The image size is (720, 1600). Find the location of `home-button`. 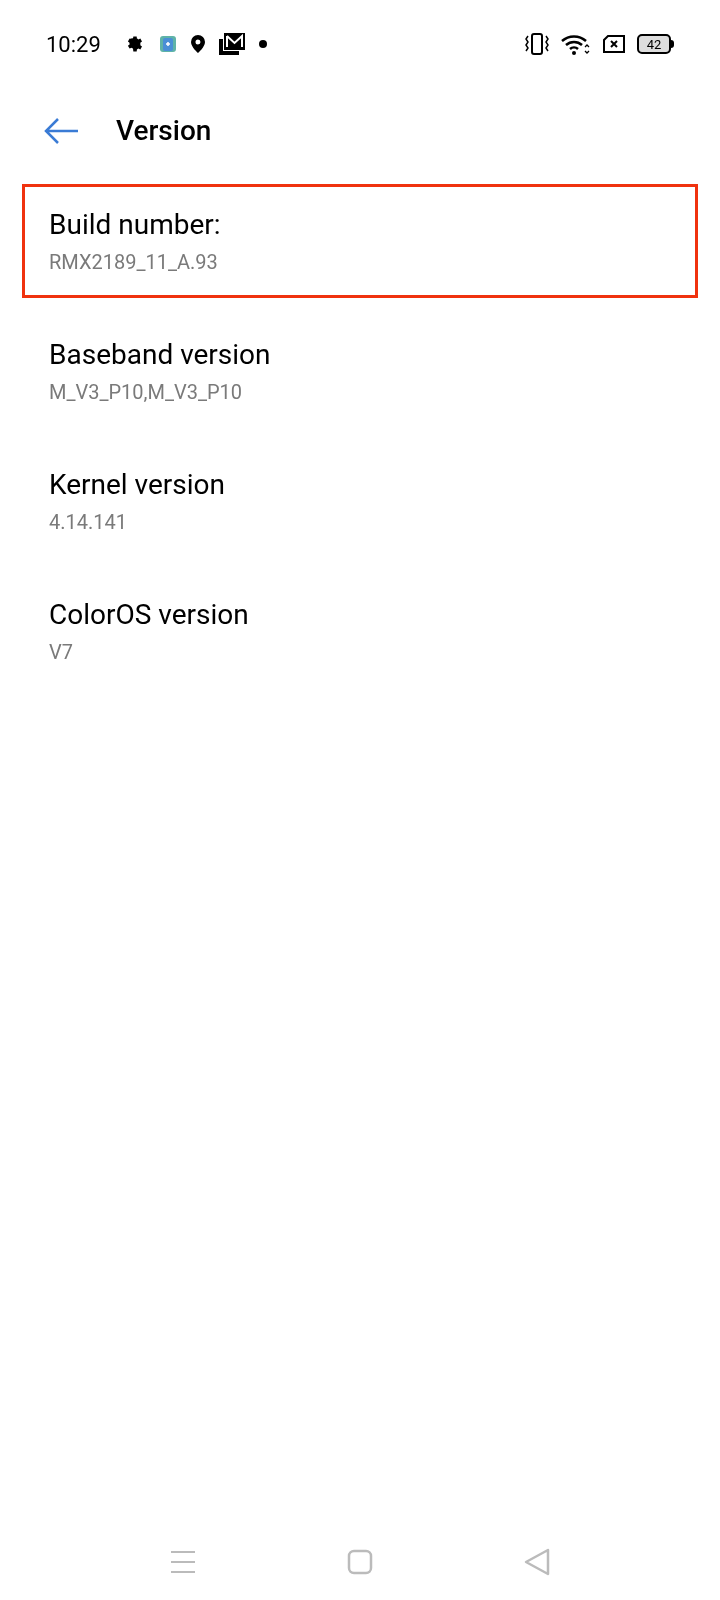

home-button is located at coordinates (360, 1562).